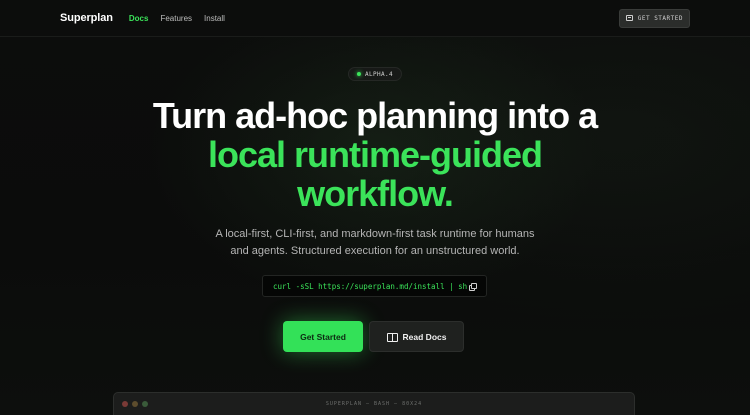  Describe the element at coordinates (375, 115) in the screenshot. I see `hero-title-line-1: Turn ad-hoc planning into a` at that location.